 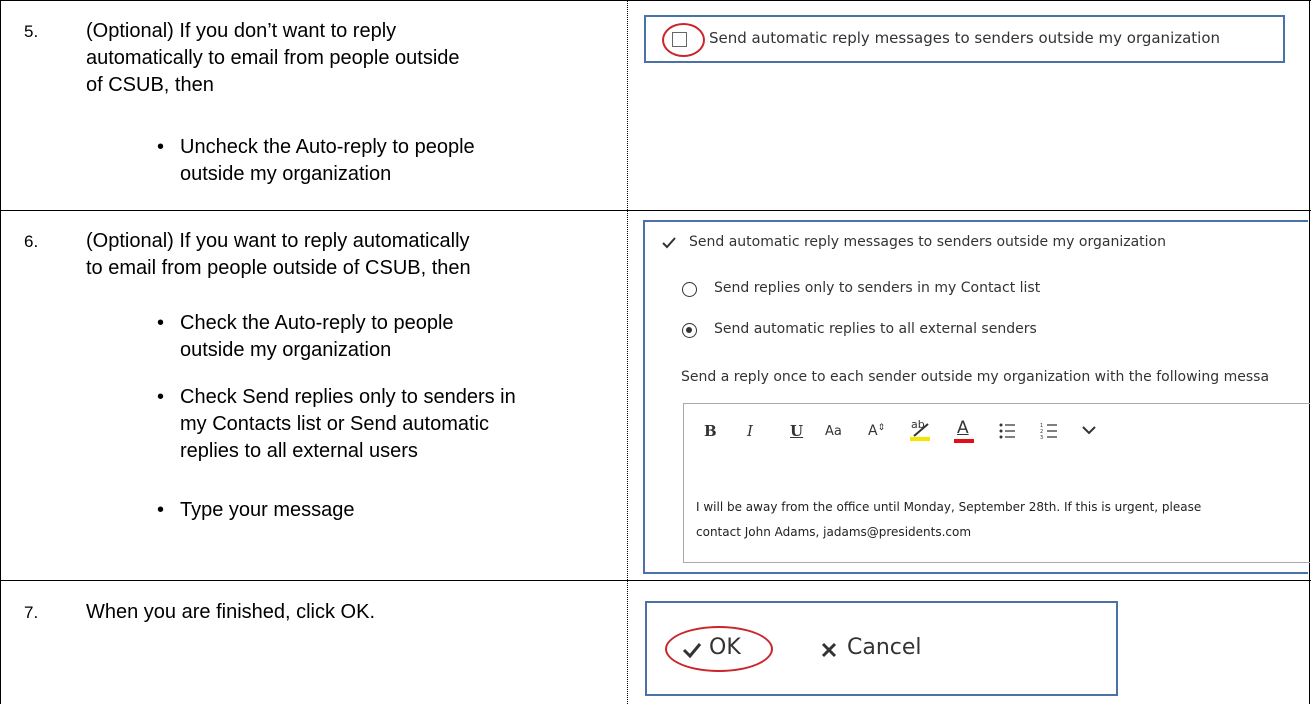 I want to click on font-color-label: A, so click(x=963, y=428).